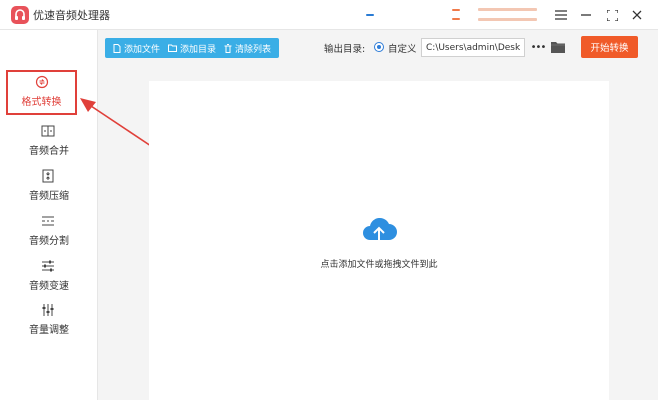  I want to click on volume-adjust-icon, so click(48, 310).